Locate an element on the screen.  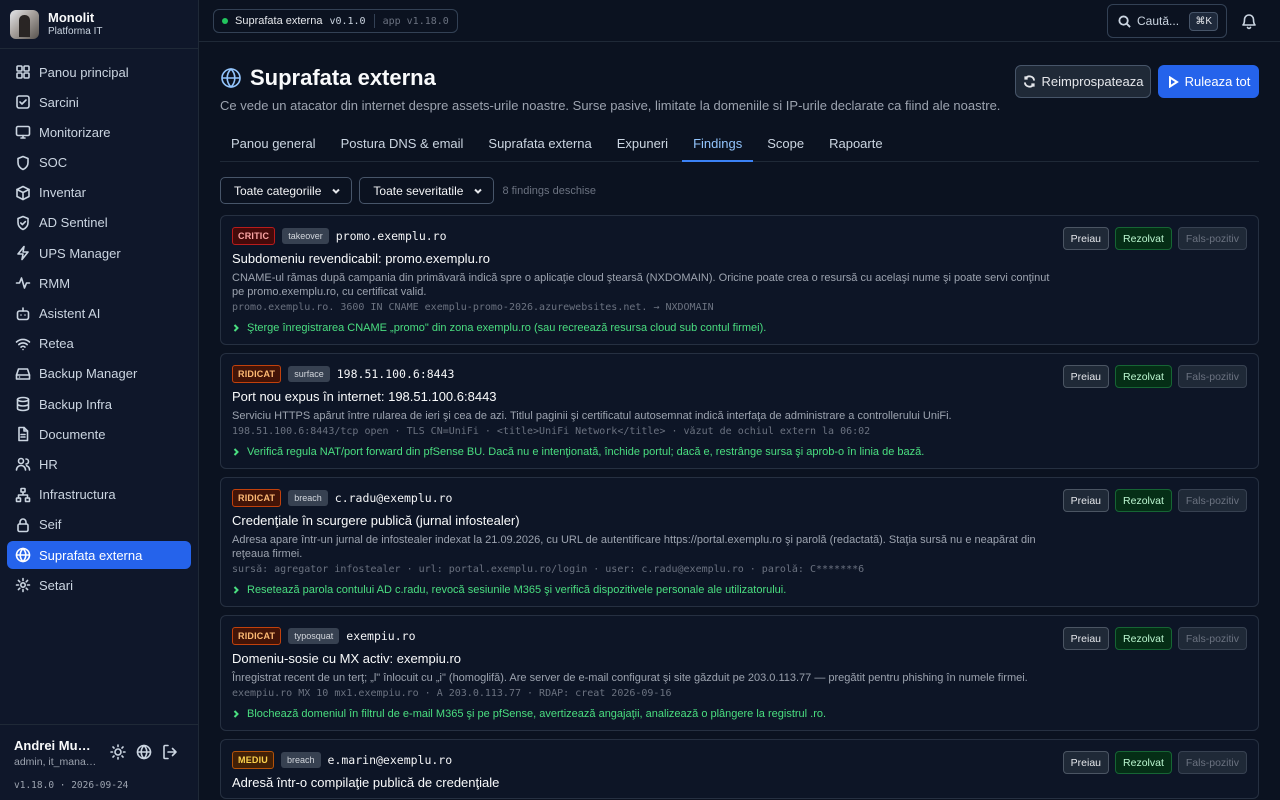
sidebar-item-sarcini: Sarcini is located at coordinates (99, 102).